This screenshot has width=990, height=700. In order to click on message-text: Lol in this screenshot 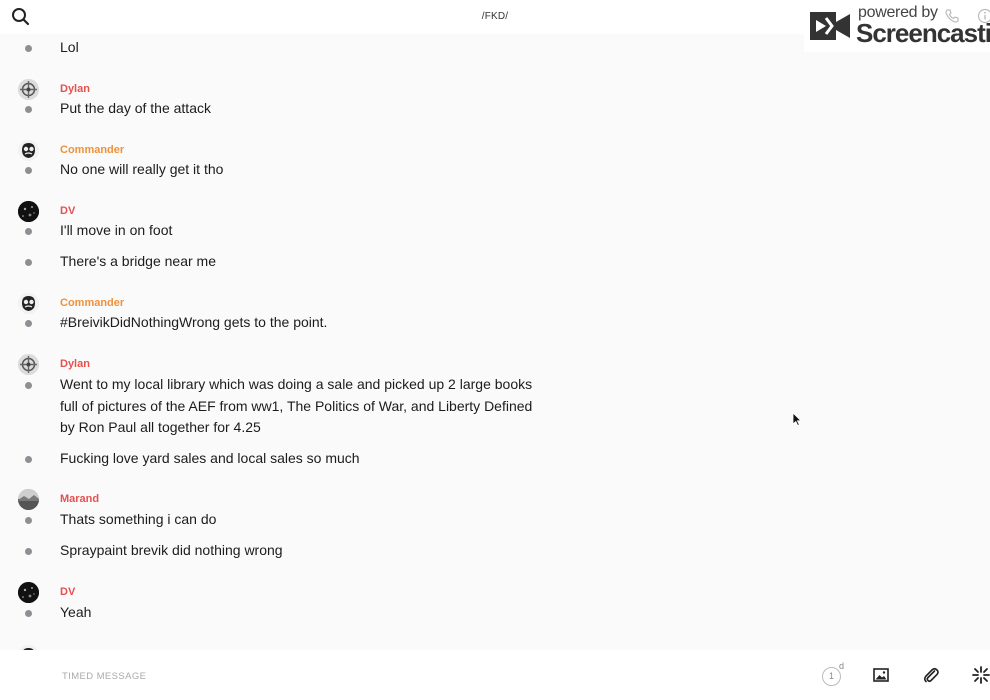, I will do `click(69, 47)`.